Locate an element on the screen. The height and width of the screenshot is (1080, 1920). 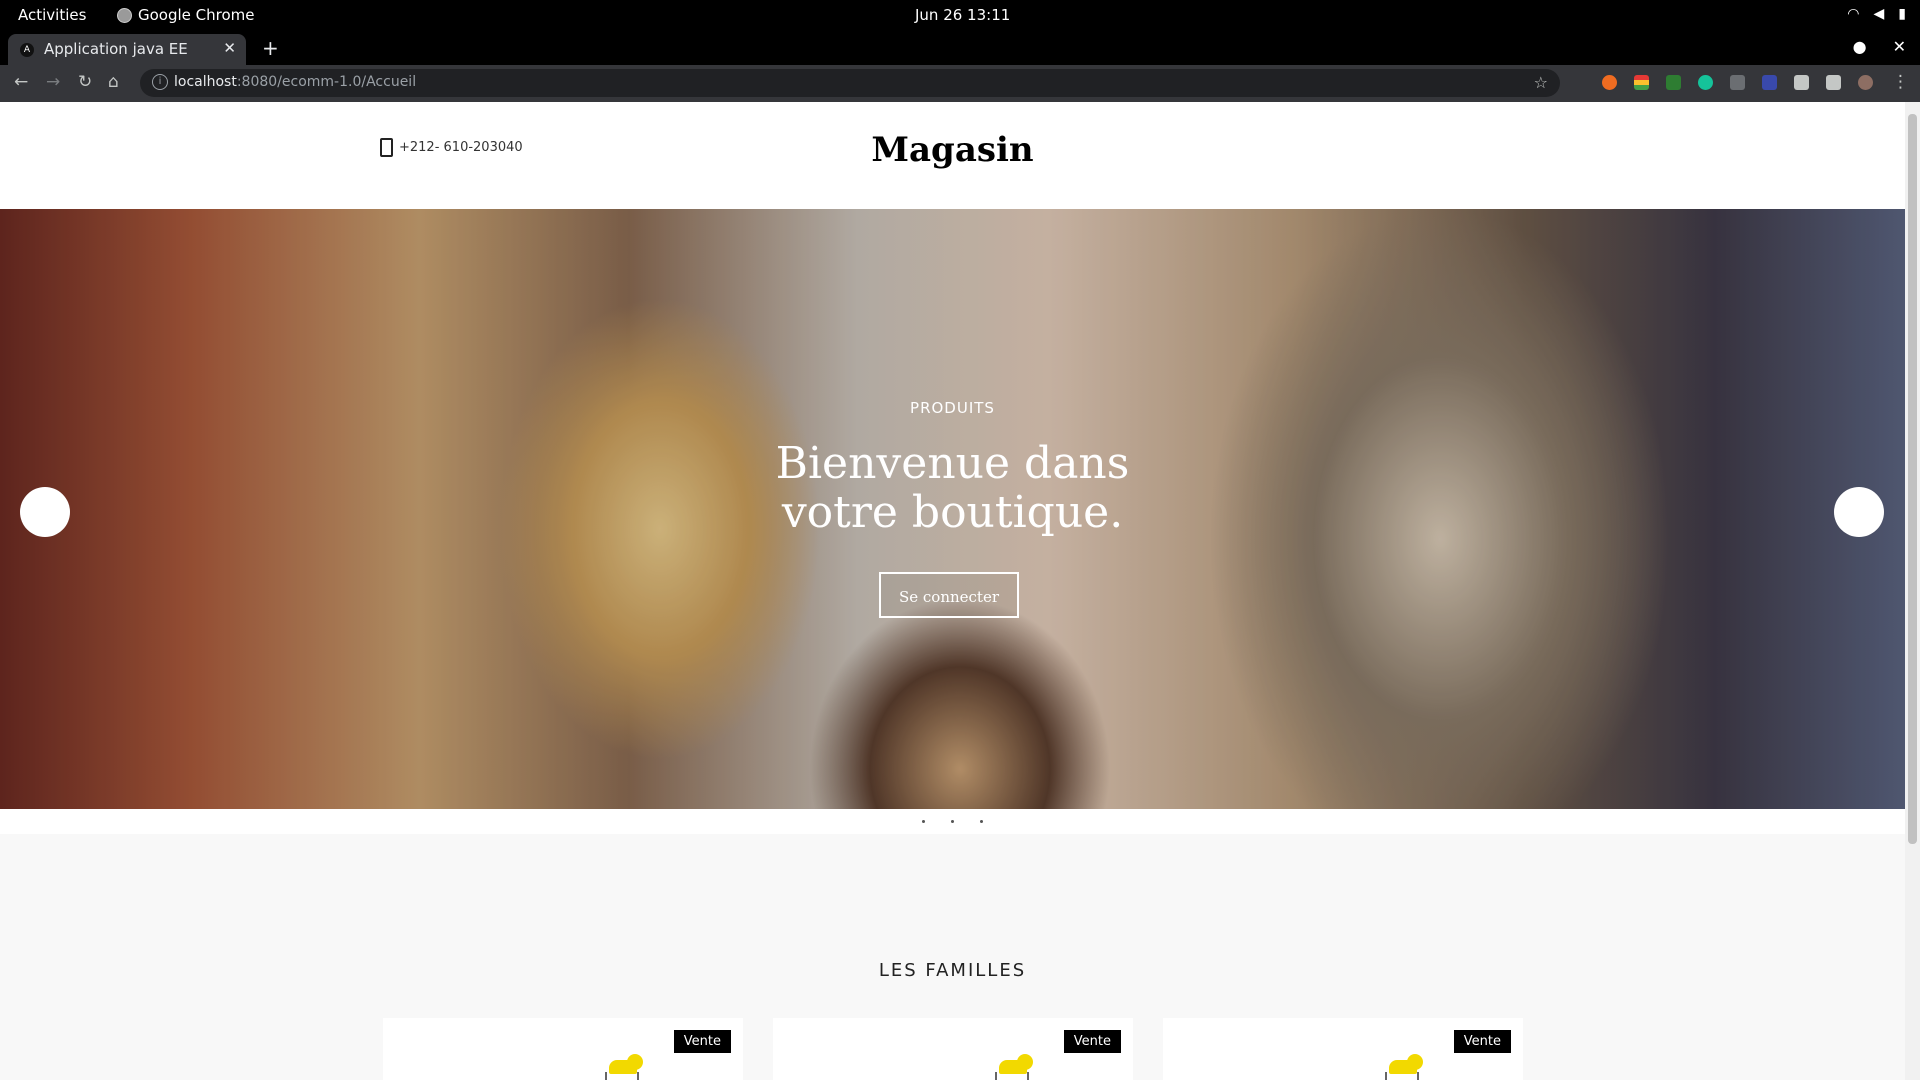
profile-avatar is located at coordinates (1865, 82).